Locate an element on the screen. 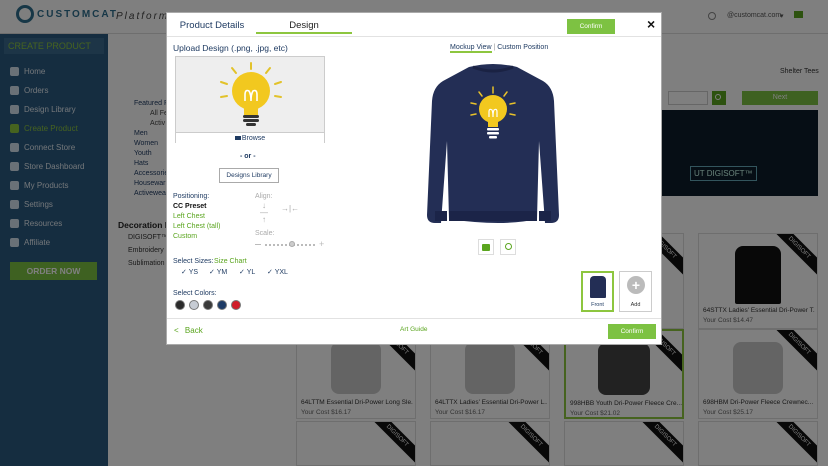 The height and width of the screenshot is (466, 828). size-checkbox-ym: ✓ YM is located at coordinates (218, 272).